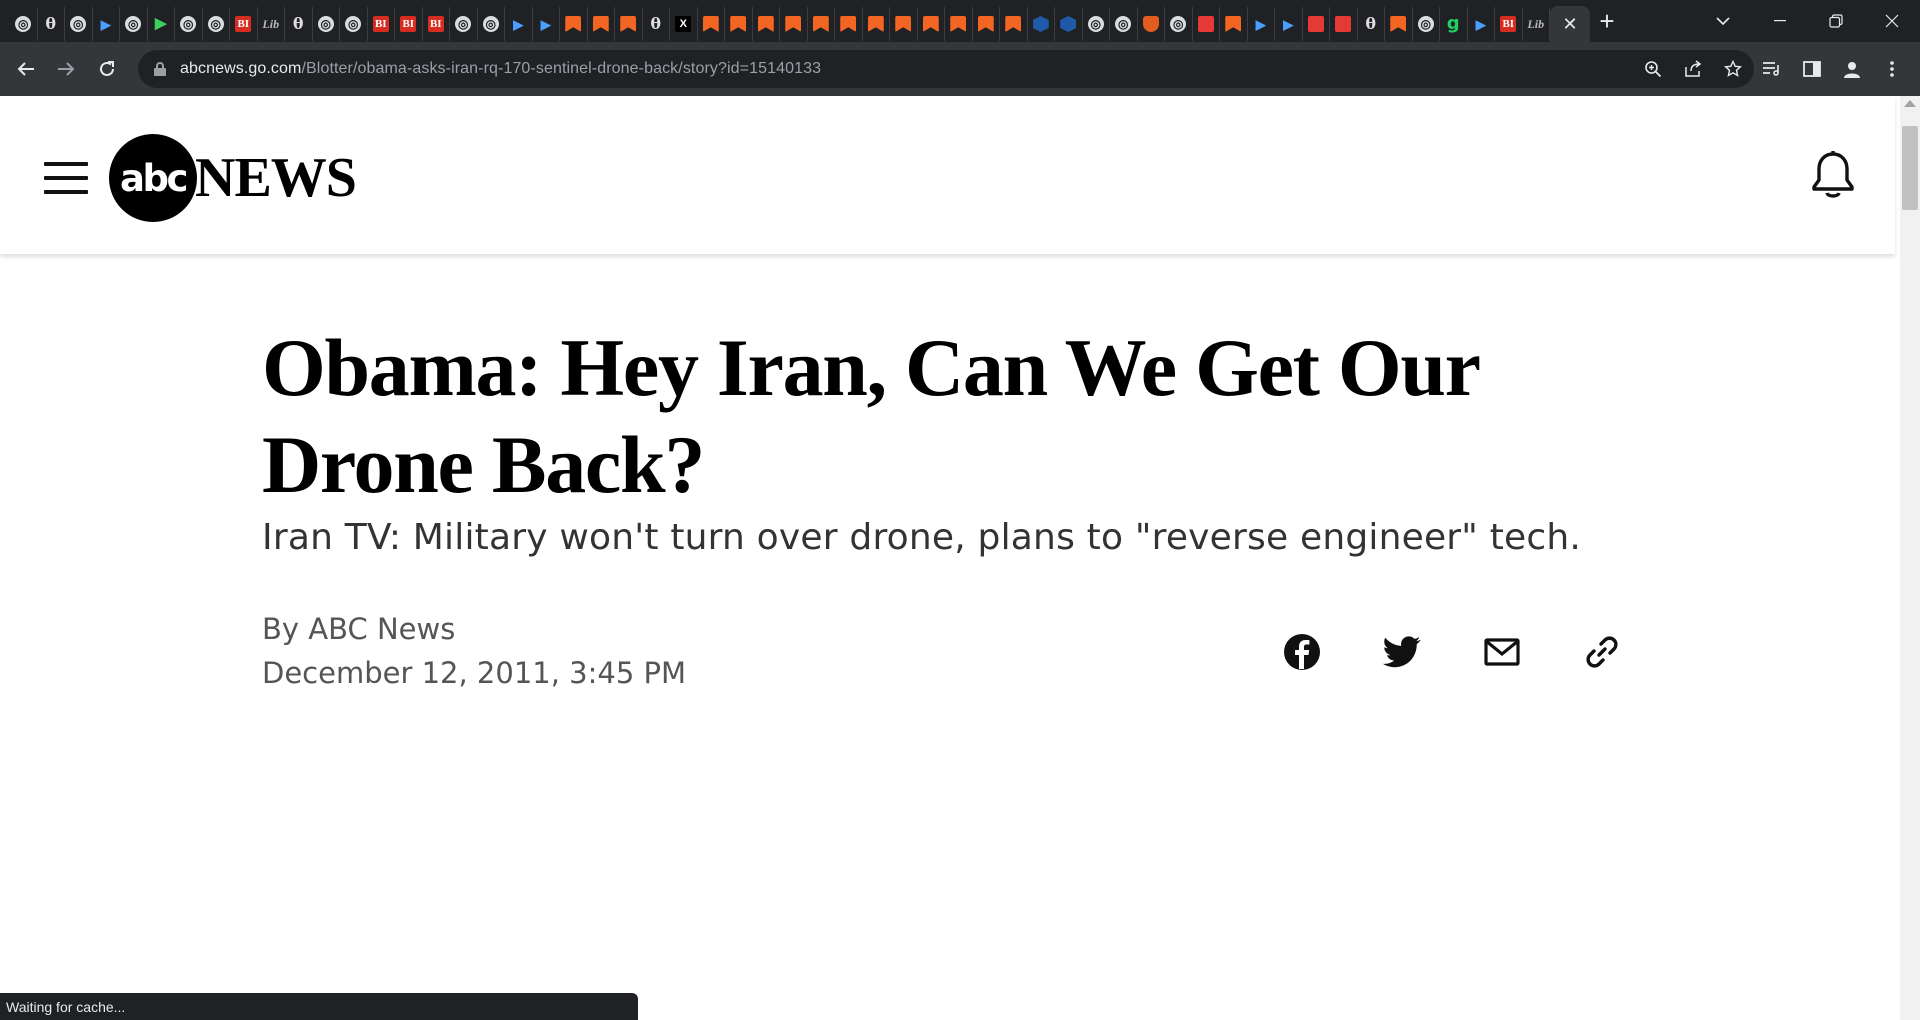  Describe the element at coordinates (1402, 652) in the screenshot. I see `twitter-share-icon` at that location.